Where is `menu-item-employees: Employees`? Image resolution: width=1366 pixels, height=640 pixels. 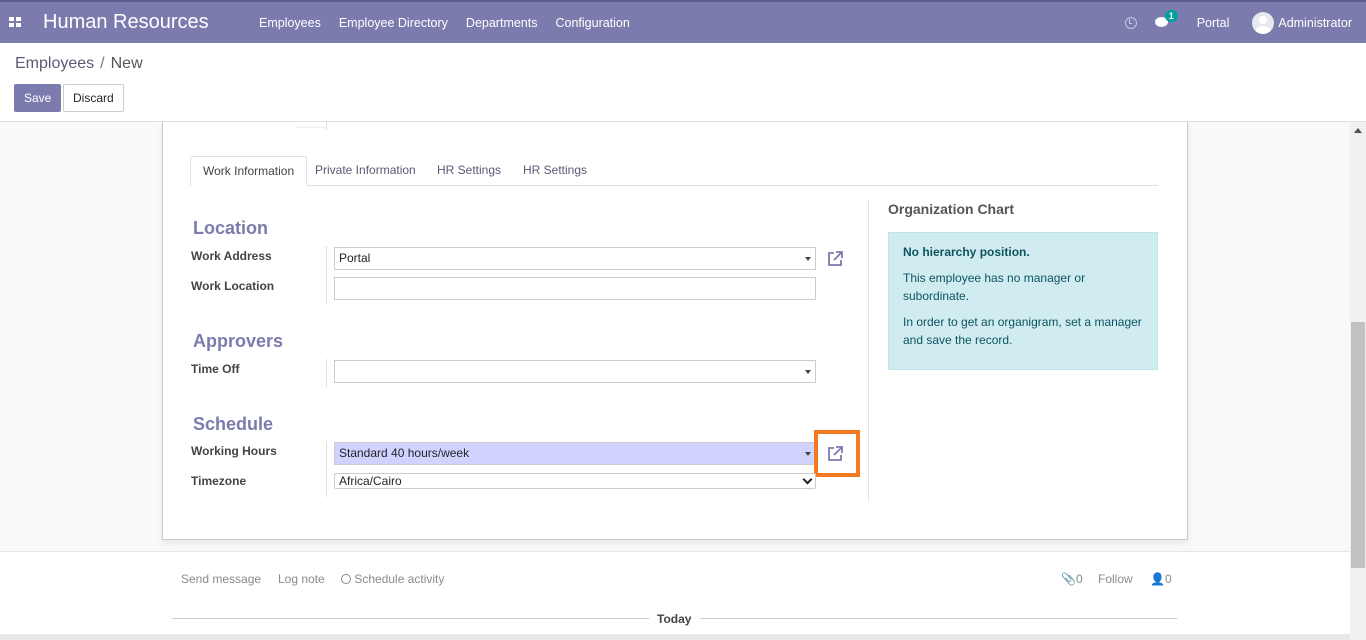 menu-item-employees: Employees is located at coordinates (290, 23).